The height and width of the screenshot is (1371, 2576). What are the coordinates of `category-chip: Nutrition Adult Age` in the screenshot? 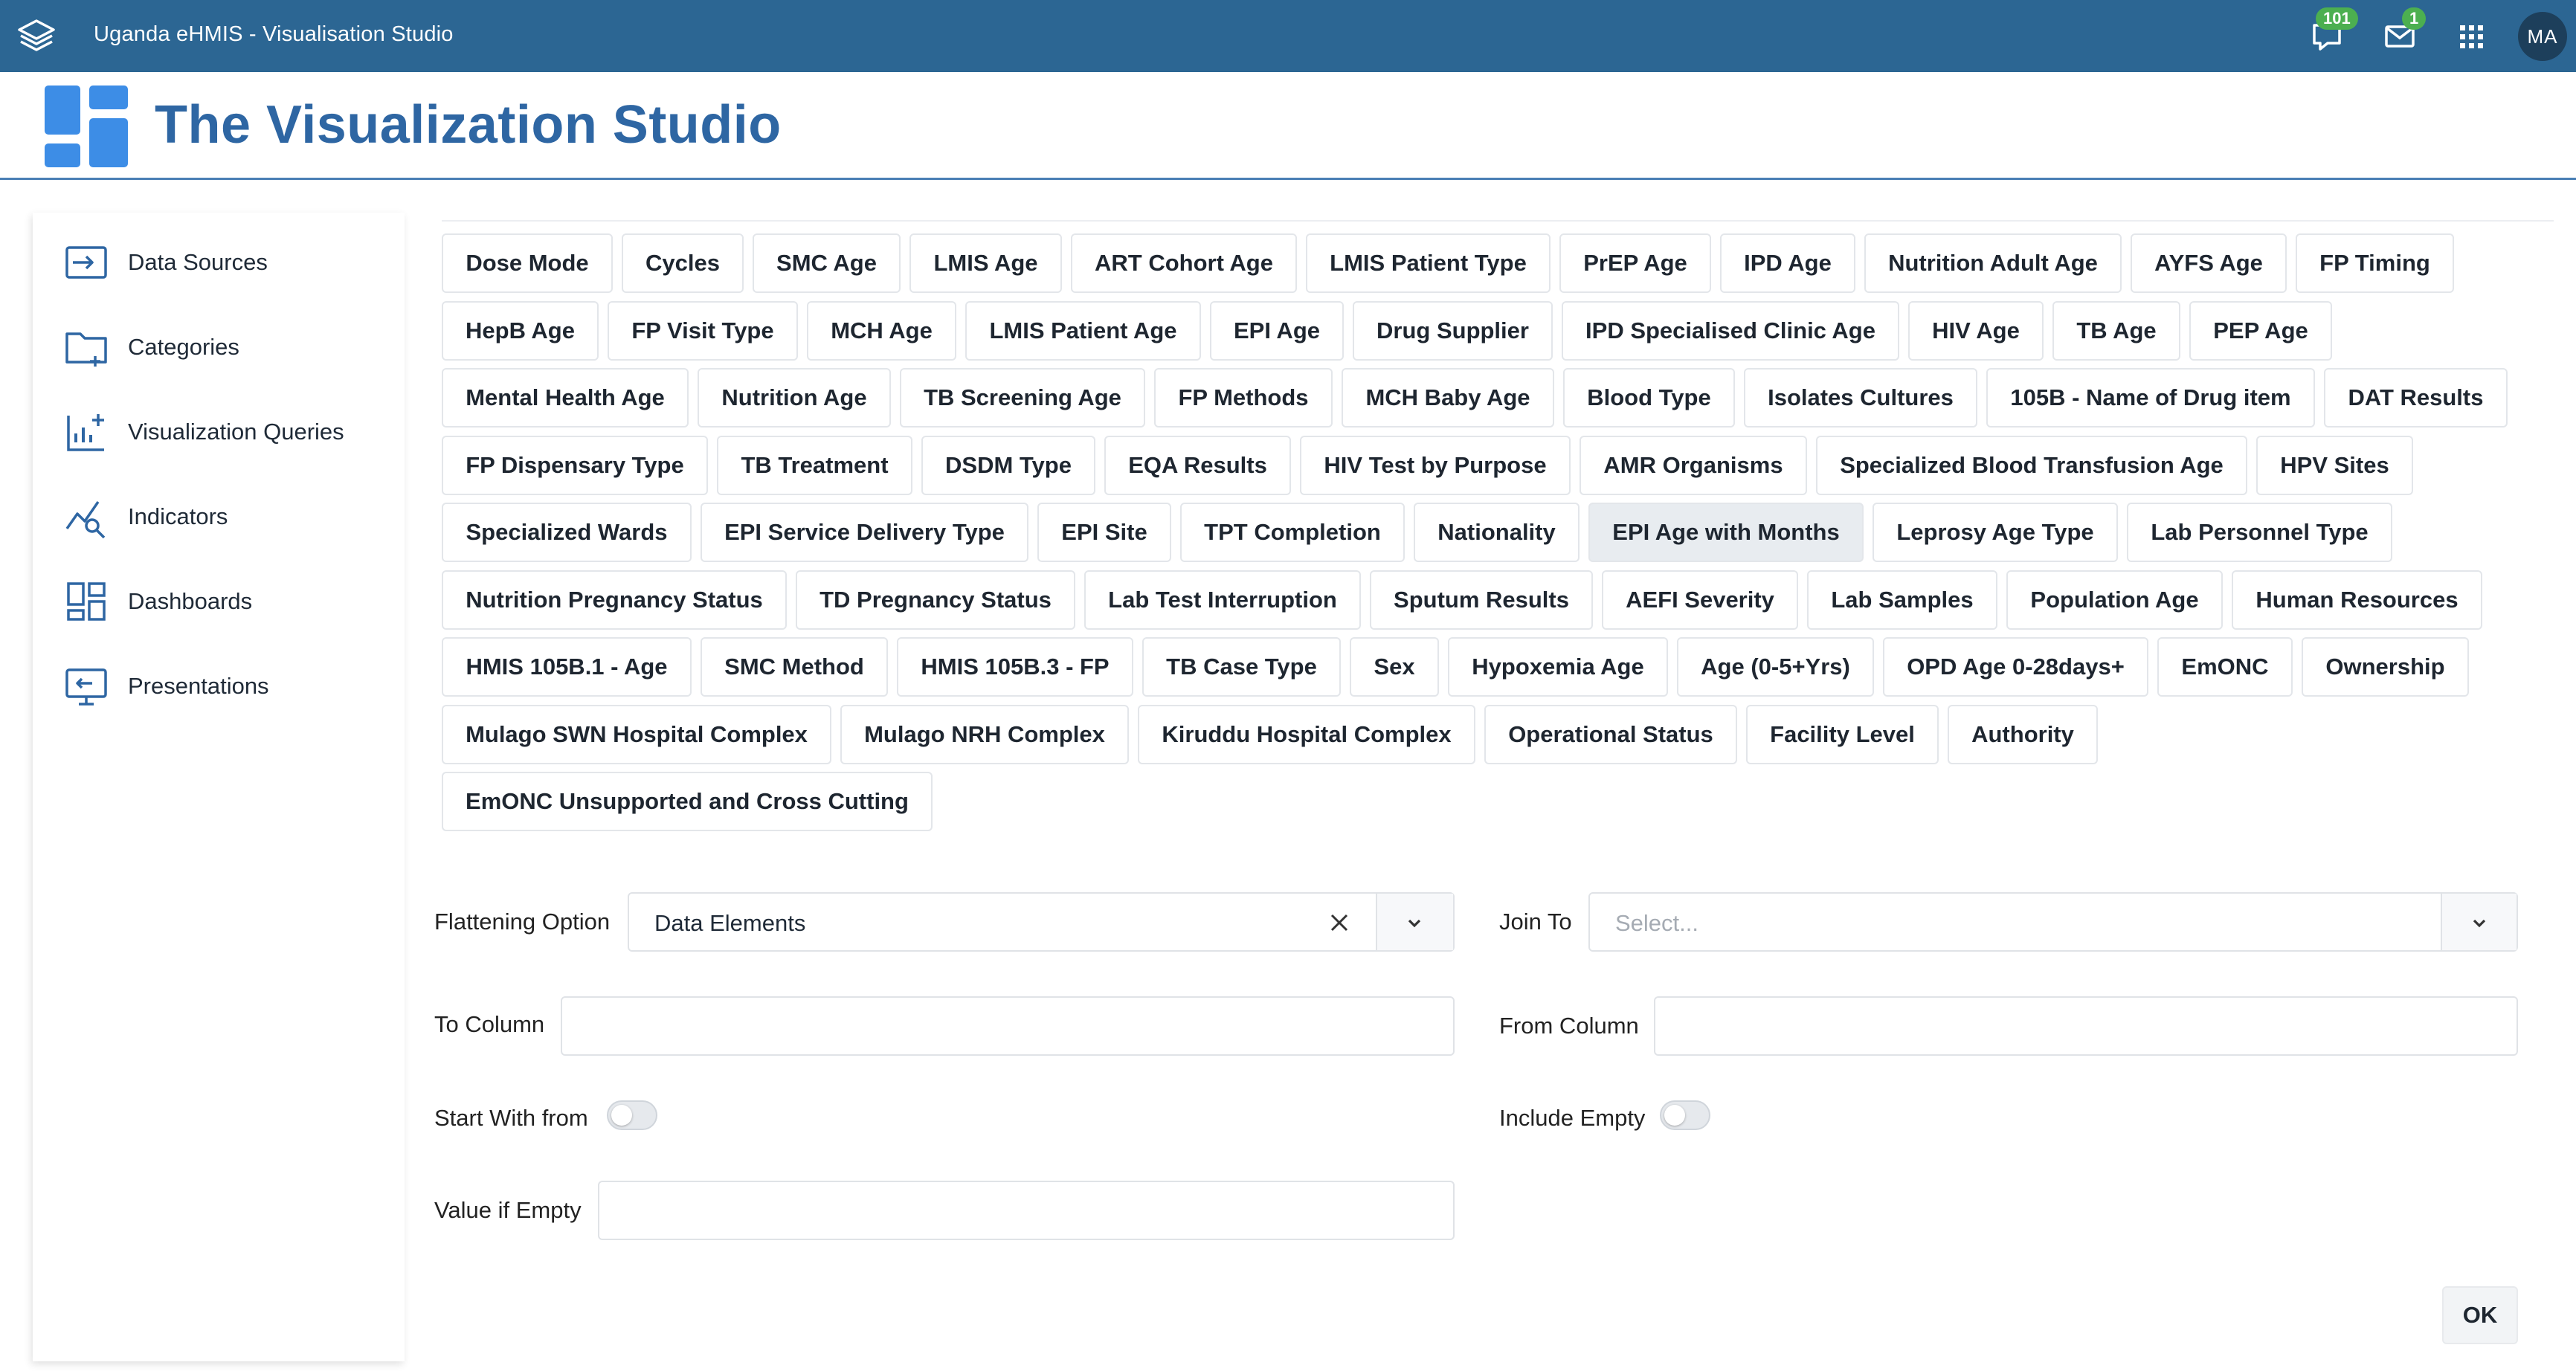 It's located at (1993, 263).